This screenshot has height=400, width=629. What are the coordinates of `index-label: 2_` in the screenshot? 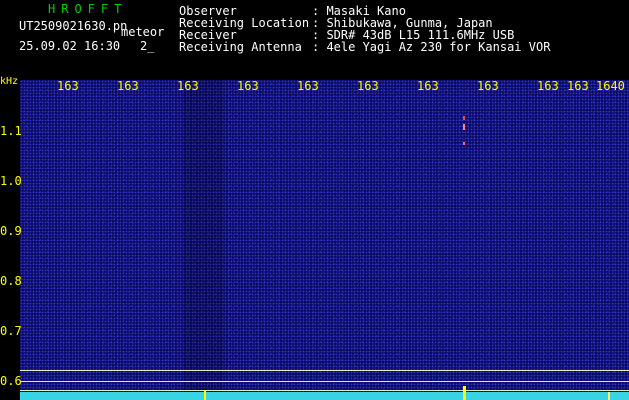 It's located at (147, 46).